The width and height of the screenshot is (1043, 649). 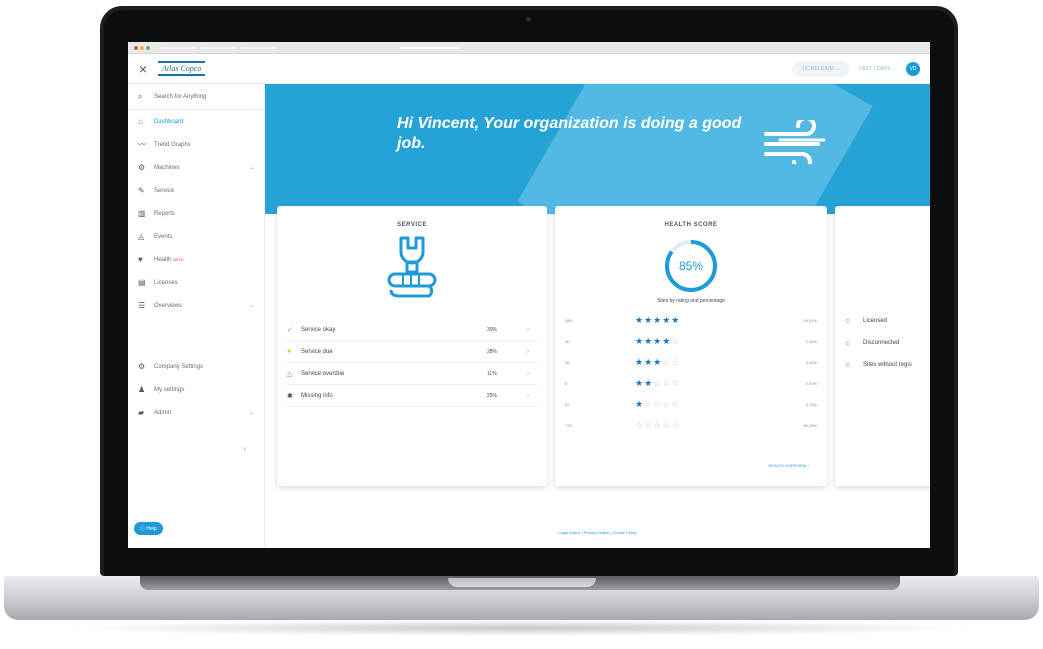 What do you see at coordinates (522, 582) in the screenshot?
I see `laptop-notch` at bounding box center [522, 582].